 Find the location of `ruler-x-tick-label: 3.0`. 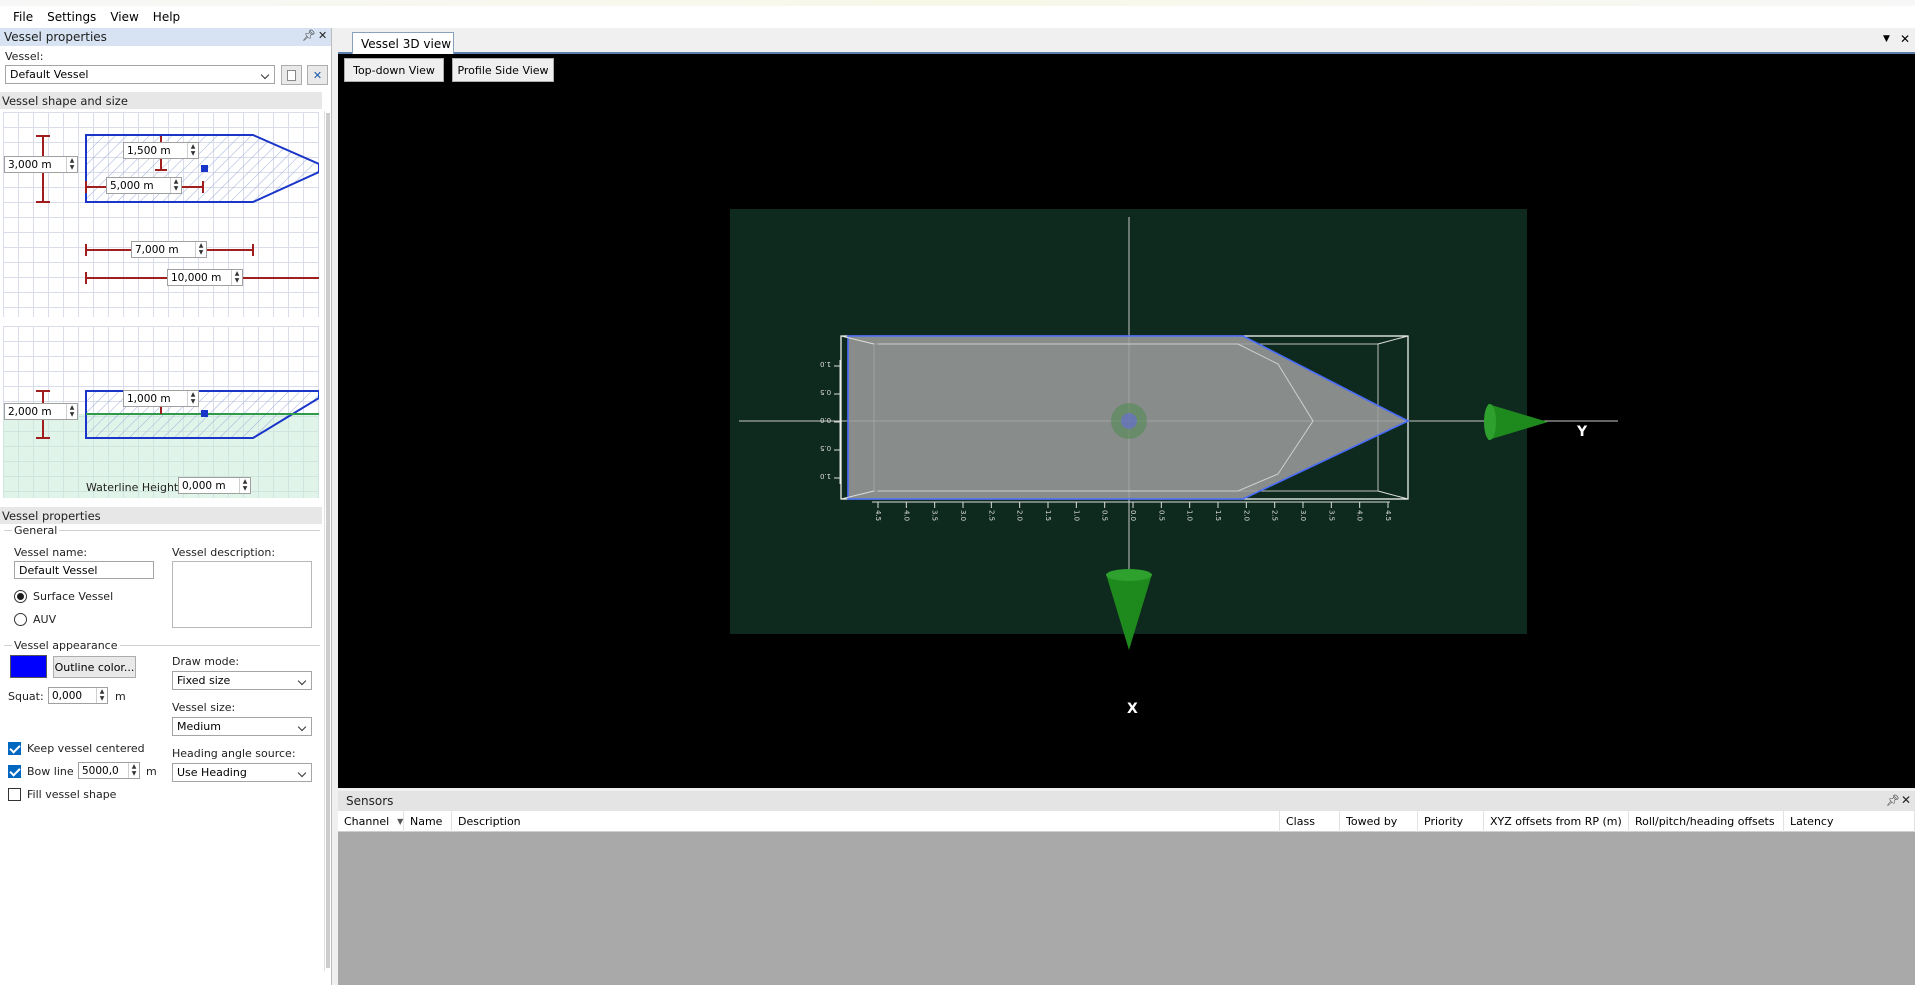

ruler-x-tick-label: 3.0 is located at coordinates (963, 515).